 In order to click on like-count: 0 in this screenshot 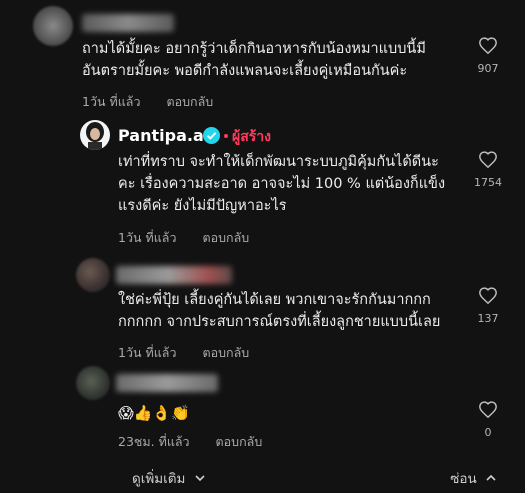, I will do `click(488, 432)`.